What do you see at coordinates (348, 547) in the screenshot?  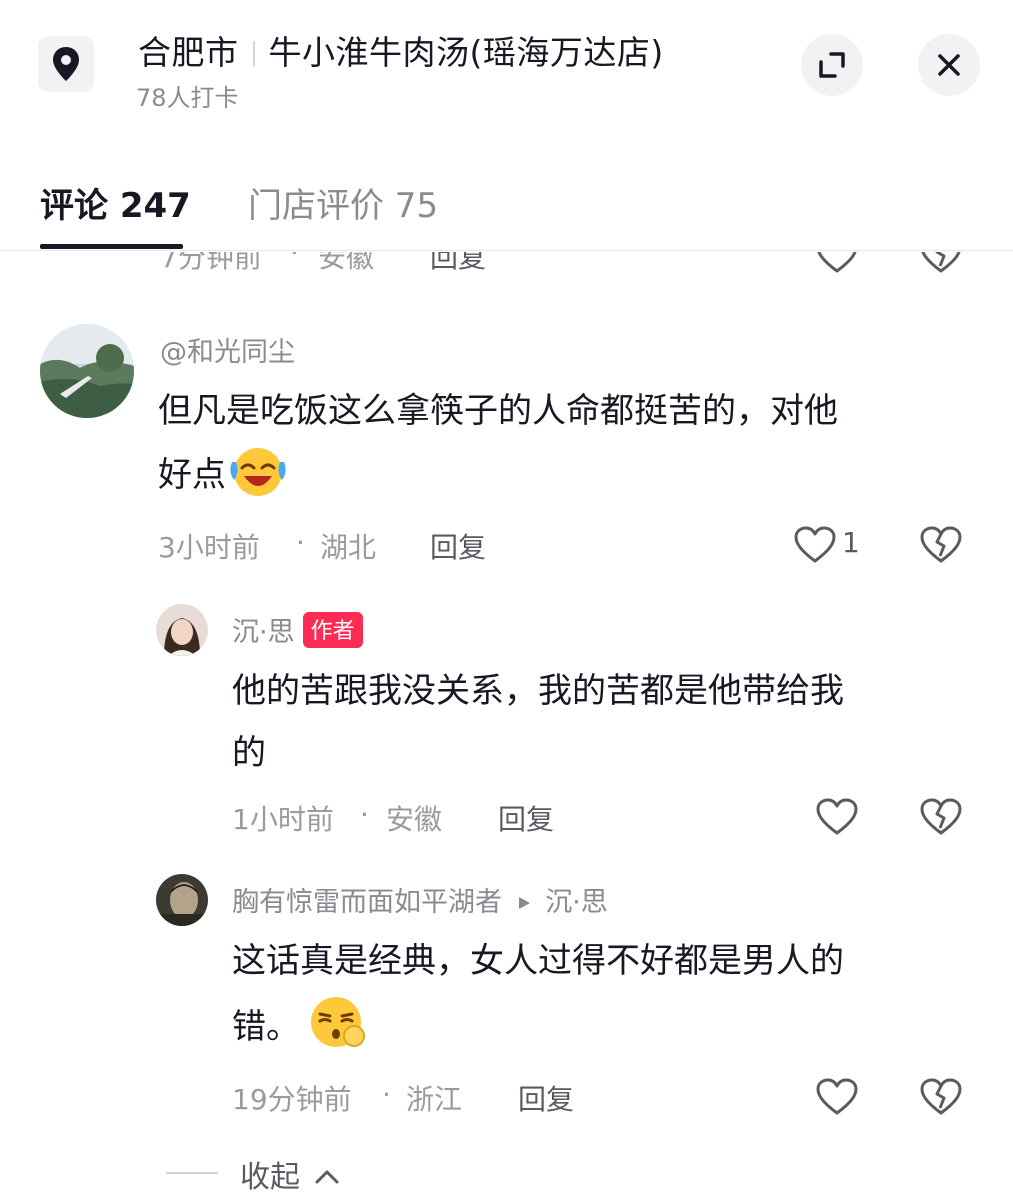 I see `comment-region: 湖北` at bounding box center [348, 547].